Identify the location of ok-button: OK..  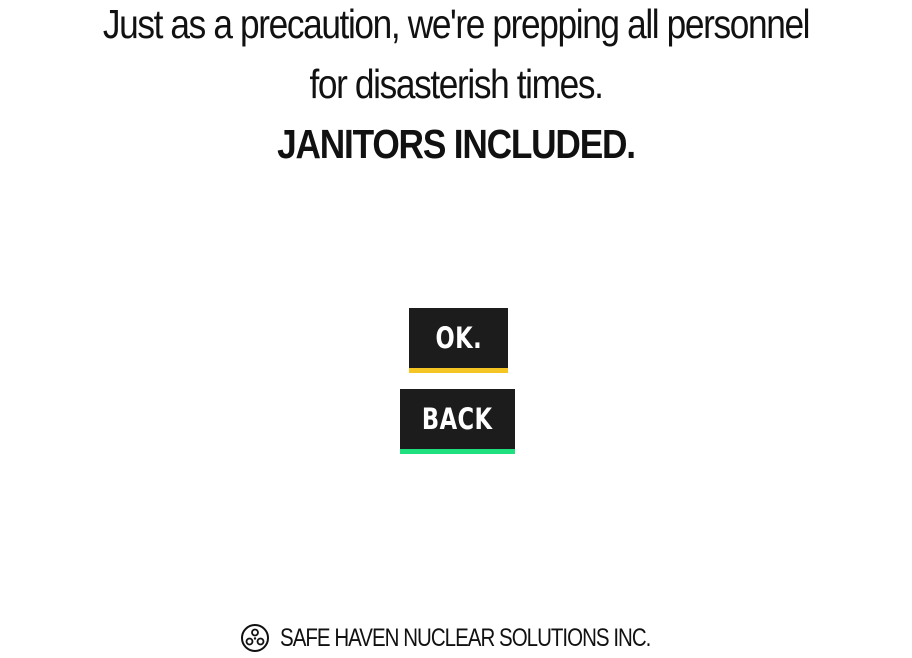
(458, 340).